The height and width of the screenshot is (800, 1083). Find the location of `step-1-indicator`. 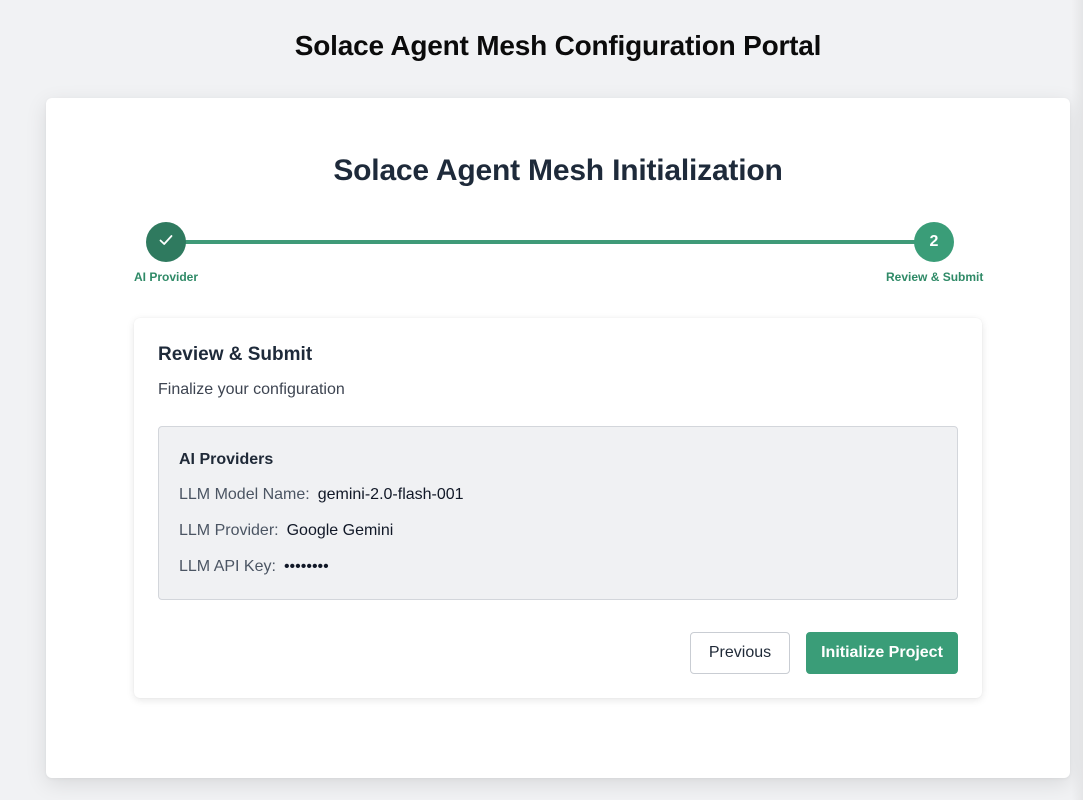

step-1-indicator is located at coordinates (166, 242).